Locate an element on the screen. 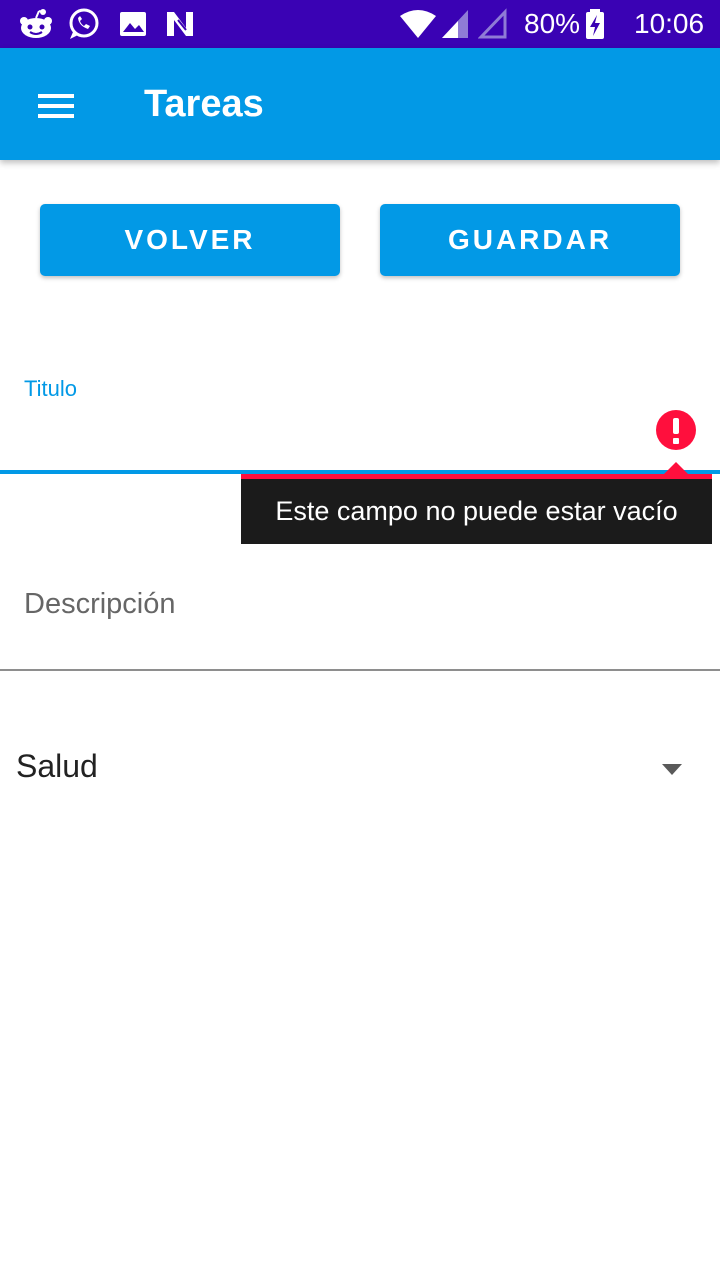  dropdown-arrow-icon is located at coordinates (672, 769).